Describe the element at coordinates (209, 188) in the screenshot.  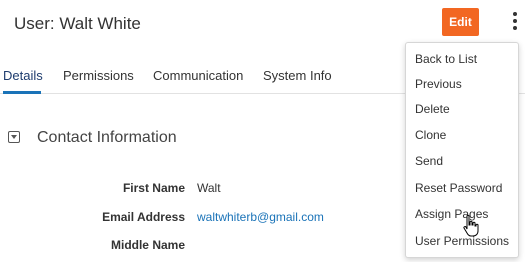
I see `field-value-first-name: Walt` at that location.